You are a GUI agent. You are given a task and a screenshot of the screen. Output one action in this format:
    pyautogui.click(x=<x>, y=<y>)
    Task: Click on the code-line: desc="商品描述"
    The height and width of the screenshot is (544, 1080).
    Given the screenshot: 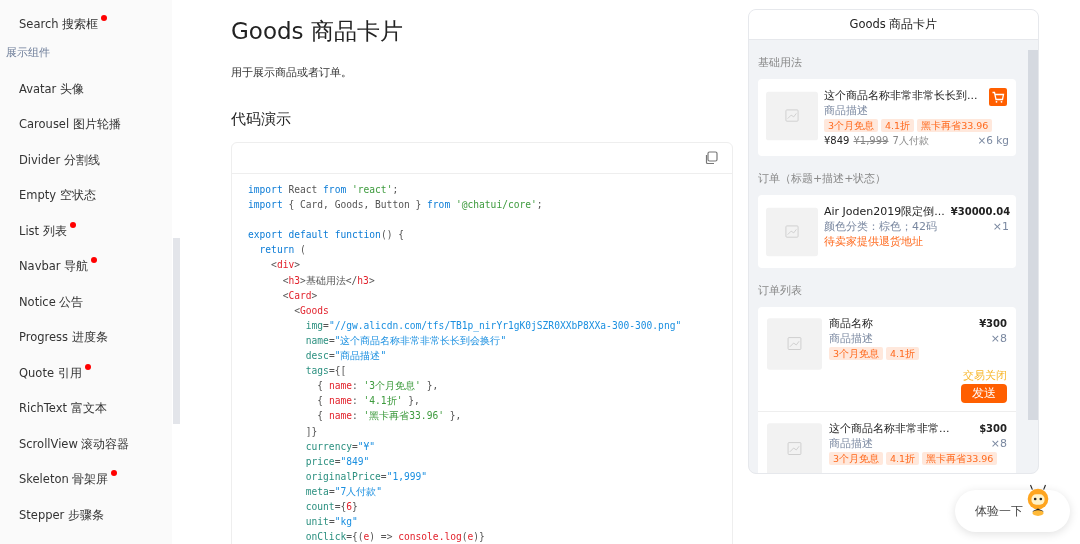 What is the action you would take?
    pyautogui.click(x=345, y=356)
    